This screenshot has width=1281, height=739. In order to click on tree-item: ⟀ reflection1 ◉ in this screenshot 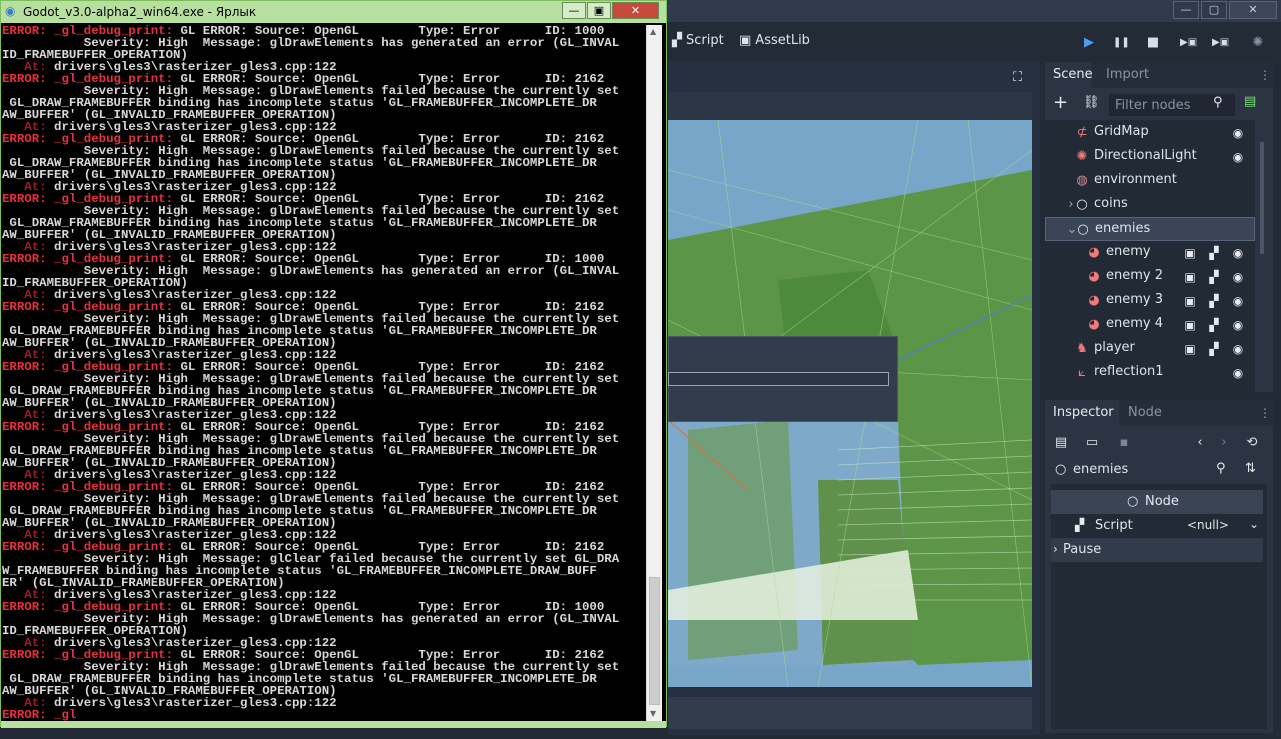, I will do `click(1150, 373)`.